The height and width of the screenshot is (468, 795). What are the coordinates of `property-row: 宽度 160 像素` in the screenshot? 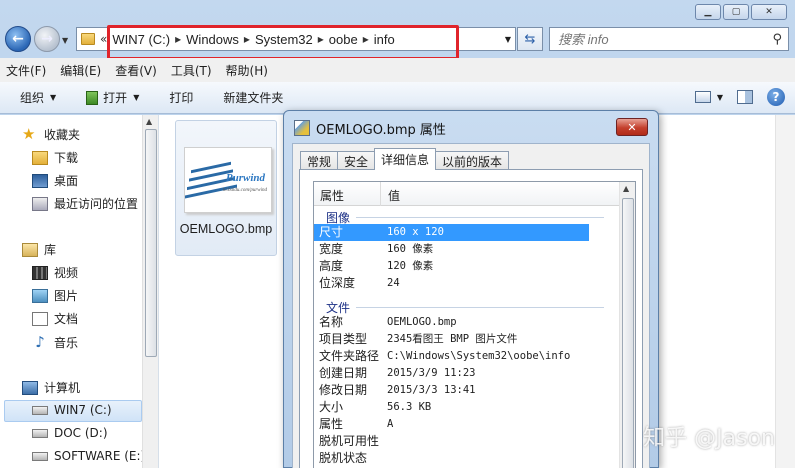 It's located at (451, 249).